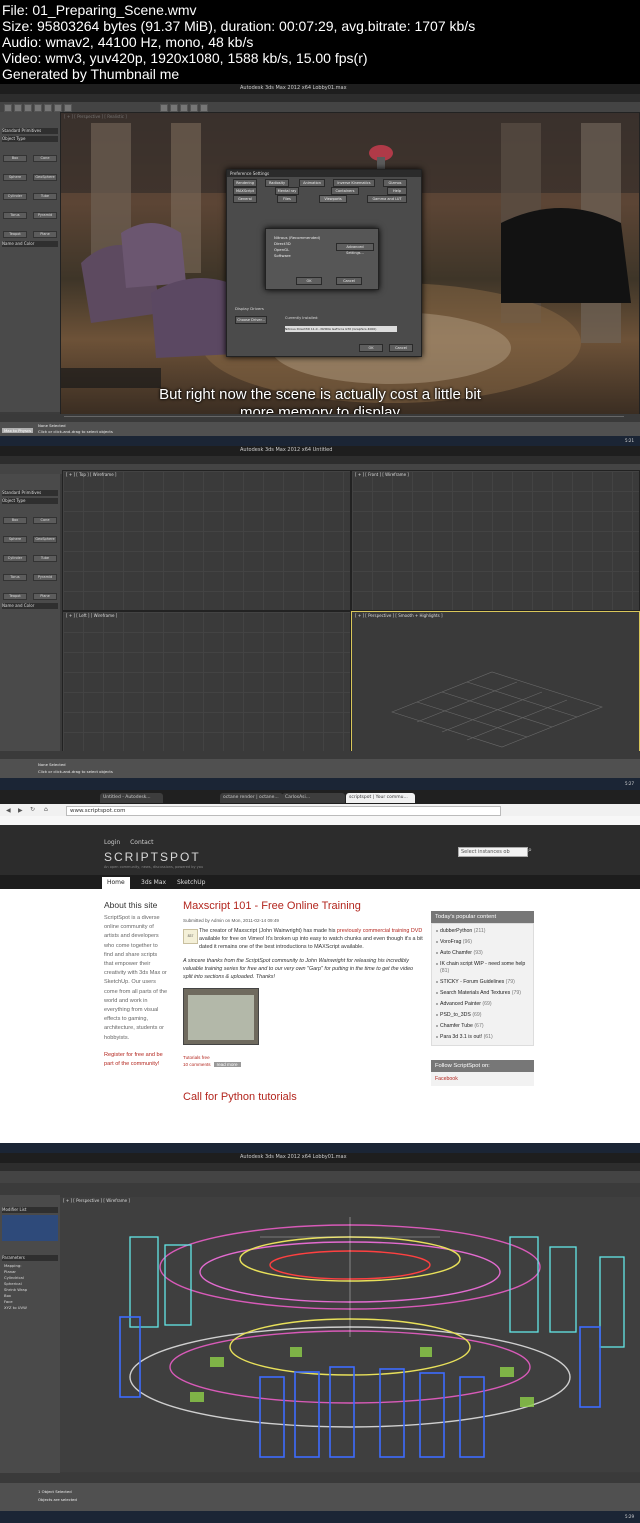 This screenshot has height=1523, width=640. What do you see at coordinates (287, 191) in the screenshot?
I see `tab-mental-ray: Mental ray` at bounding box center [287, 191].